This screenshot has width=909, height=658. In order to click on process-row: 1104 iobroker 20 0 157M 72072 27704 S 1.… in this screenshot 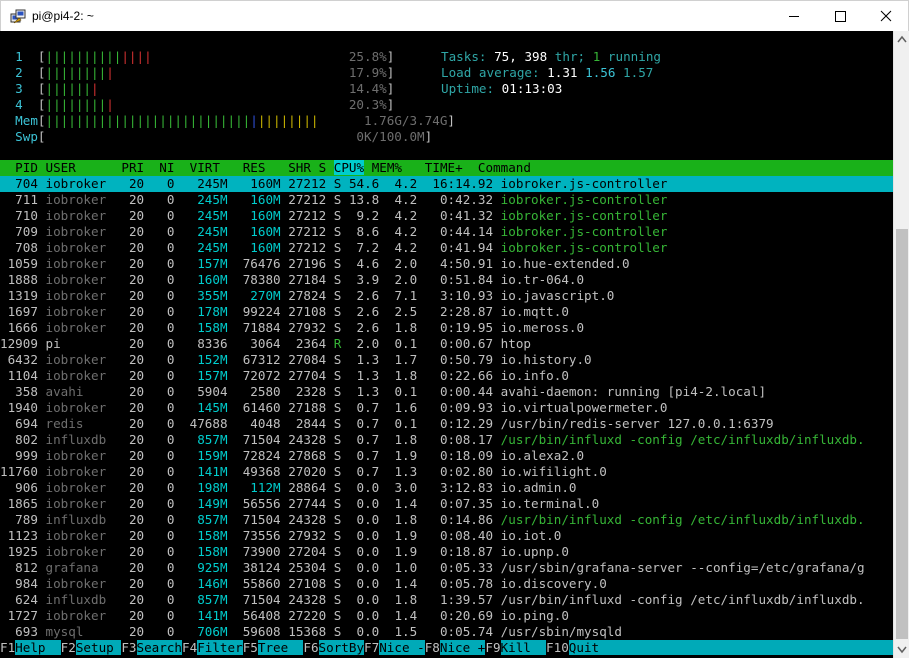, I will do `click(446, 376)`.